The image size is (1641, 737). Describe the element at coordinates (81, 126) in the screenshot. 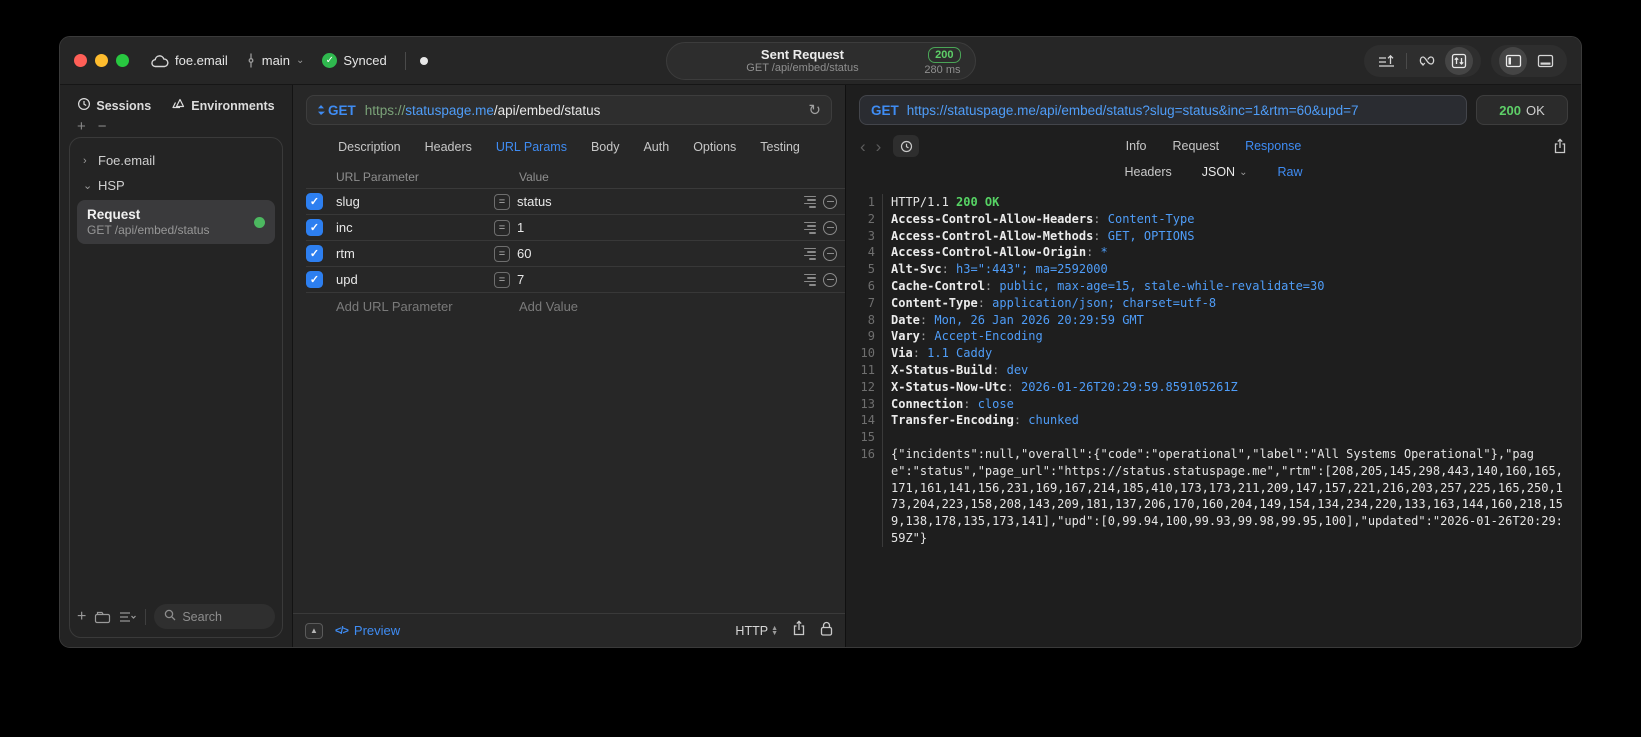

I see `add-session-button: +` at that location.